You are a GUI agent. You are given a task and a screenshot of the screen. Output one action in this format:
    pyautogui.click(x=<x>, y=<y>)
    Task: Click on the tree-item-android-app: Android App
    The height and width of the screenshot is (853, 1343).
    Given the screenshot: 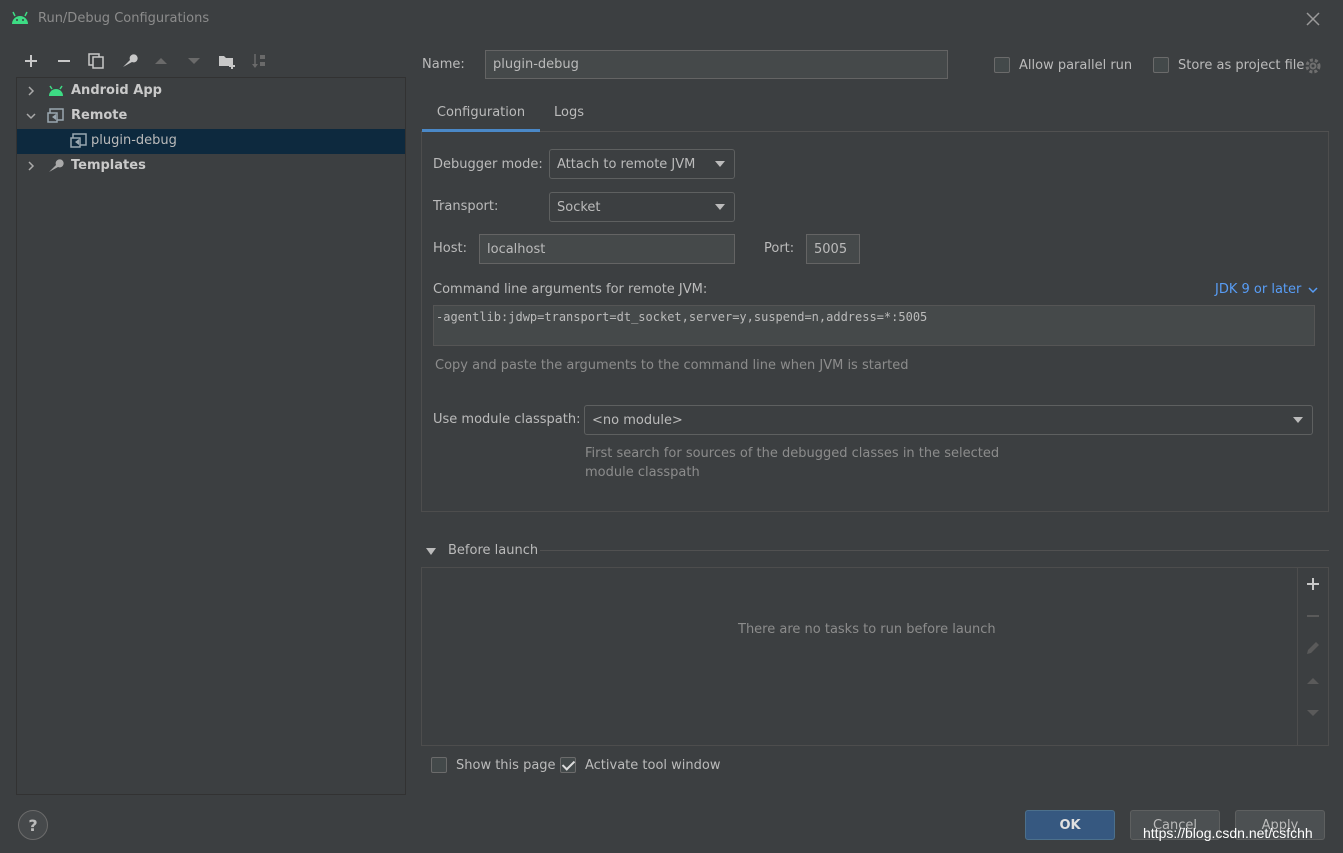 What is the action you would take?
    pyautogui.click(x=211, y=91)
    